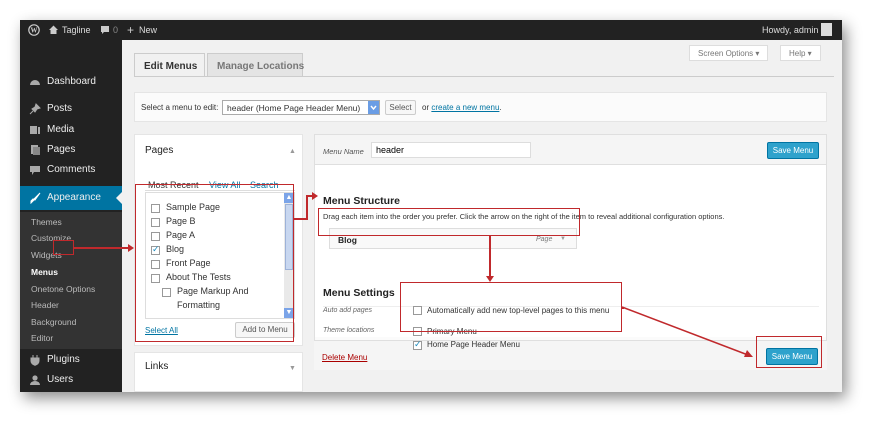 The width and height of the screenshot is (893, 432). I want to click on delete-menu-link: Delete Menu, so click(344, 357).